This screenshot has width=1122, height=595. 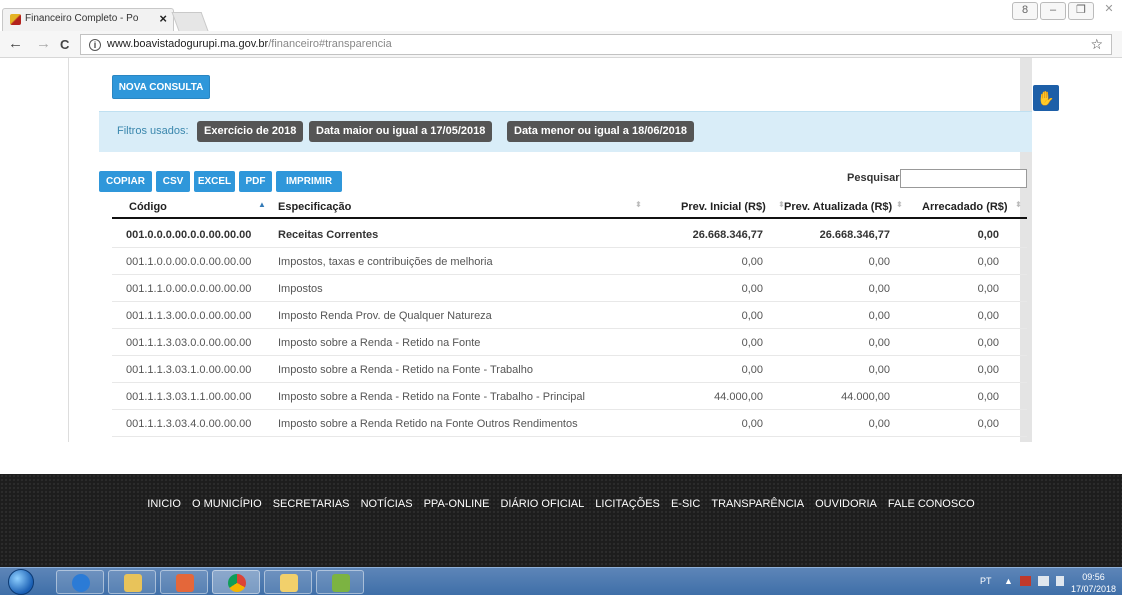 I want to click on footer-link-ppa-online: PPA-ONLINE, so click(x=457, y=504).